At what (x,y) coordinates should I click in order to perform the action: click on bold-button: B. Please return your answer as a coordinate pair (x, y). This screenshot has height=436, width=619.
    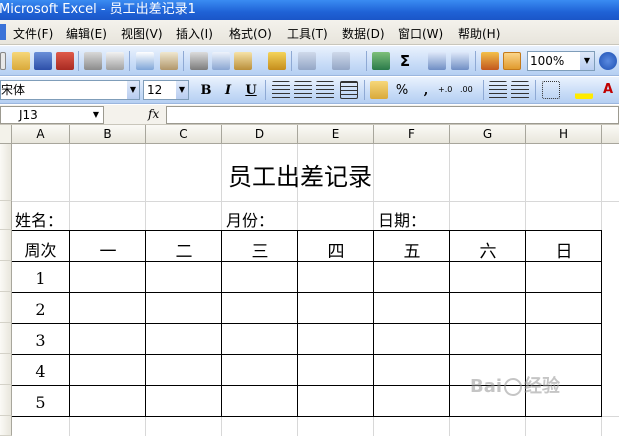
    Looking at the image, I should click on (206, 90).